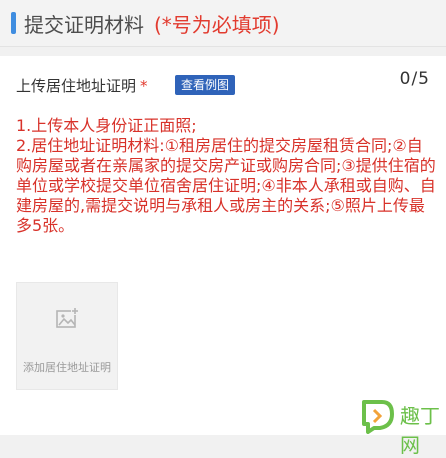  What do you see at coordinates (378, 417) in the screenshot?
I see `watermark-logo-icon` at bounding box center [378, 417].